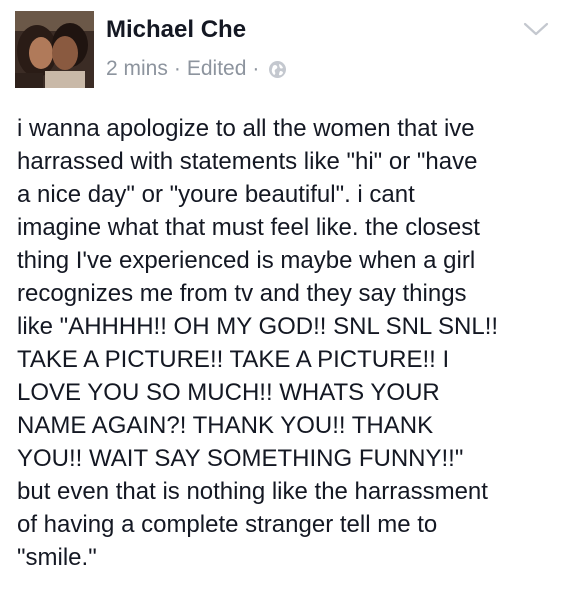 The image size is (565, 606). I want to click on avatar, so click(54, 49).